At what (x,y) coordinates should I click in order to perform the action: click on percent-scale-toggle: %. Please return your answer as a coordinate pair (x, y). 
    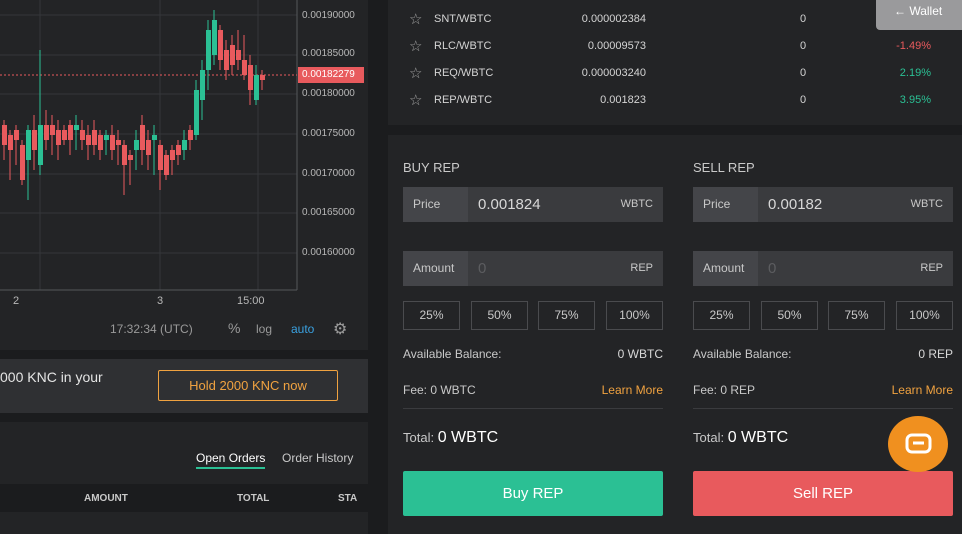
    Looking at the image, I should click on (234, 328).